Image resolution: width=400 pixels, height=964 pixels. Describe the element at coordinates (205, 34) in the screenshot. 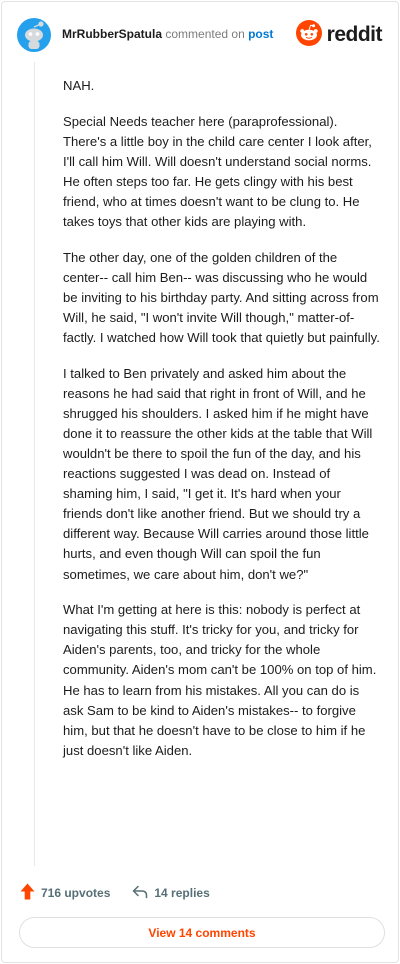

I see `comment-verb: commented on` at that location.